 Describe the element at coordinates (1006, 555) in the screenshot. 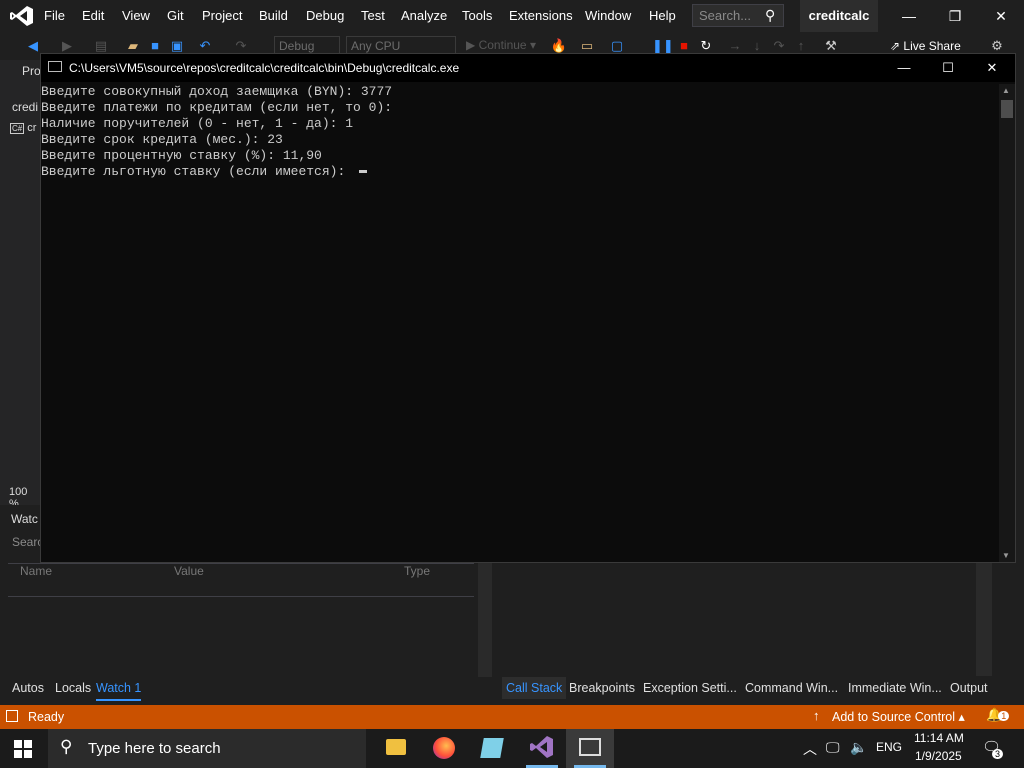

I see `scroll-down-arrow-icon: ▼` at that location.